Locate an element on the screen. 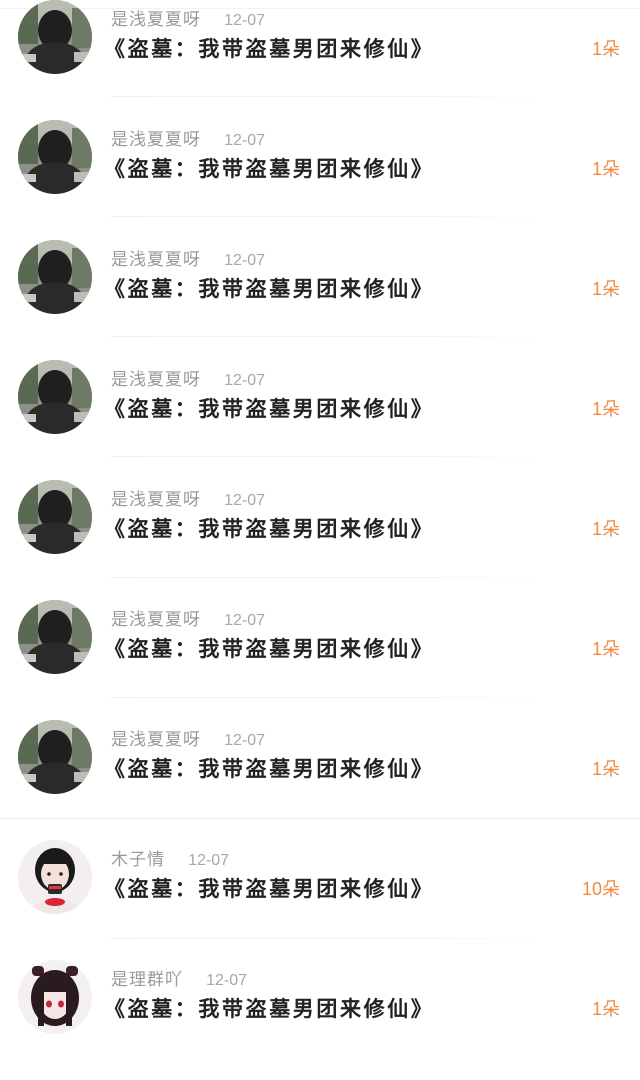 This screenshot has height=1080, width=640. list-item: 木子情 12-07 《盗墓：我带盗墓男团来修仙》 10朵 is located at coordinates (320, 900).